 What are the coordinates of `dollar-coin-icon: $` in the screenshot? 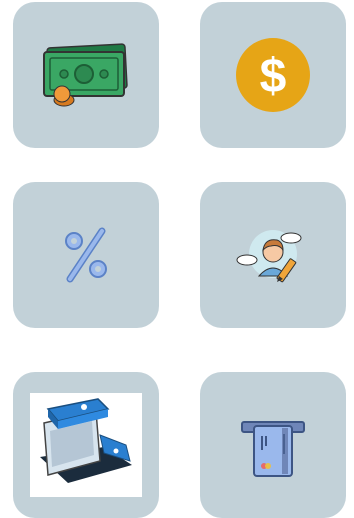 It's located at (273, 75).